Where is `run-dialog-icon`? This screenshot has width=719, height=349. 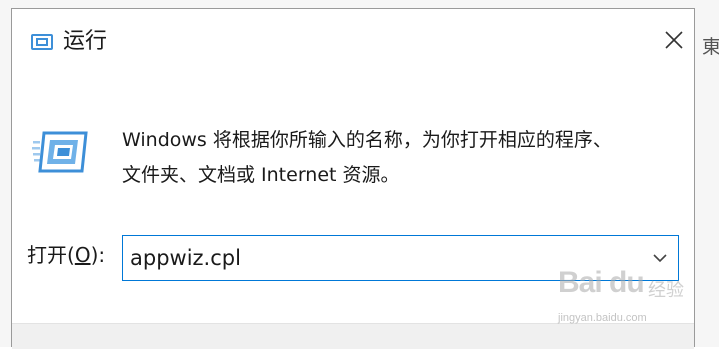 run-dialog-icon is located at coordinates (42, 42).